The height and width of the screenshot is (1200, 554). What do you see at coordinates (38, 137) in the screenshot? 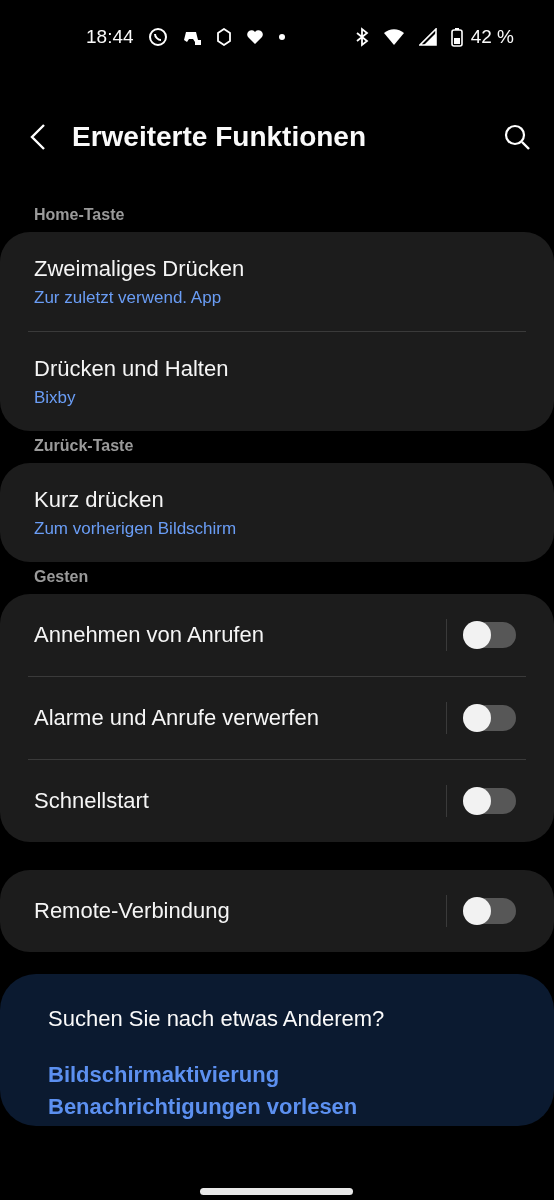
I see `back-button` at bounding box center [38, 137].